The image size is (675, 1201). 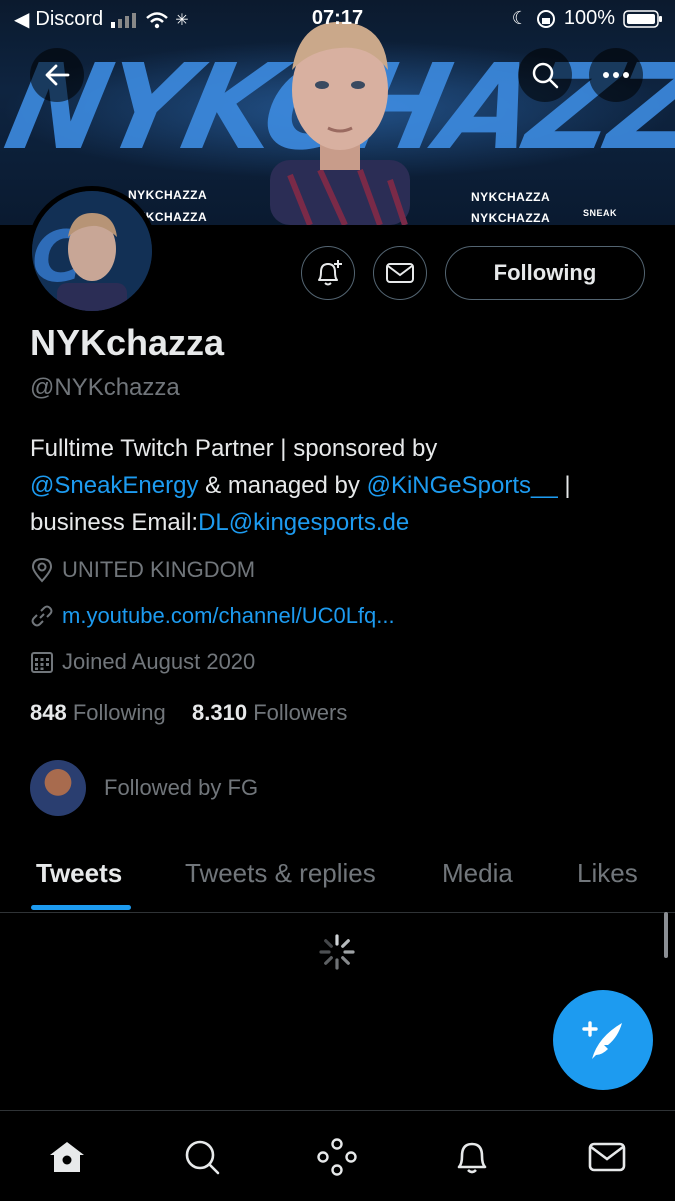 I want to click on nav-explore, so click(x=202, y=1157).